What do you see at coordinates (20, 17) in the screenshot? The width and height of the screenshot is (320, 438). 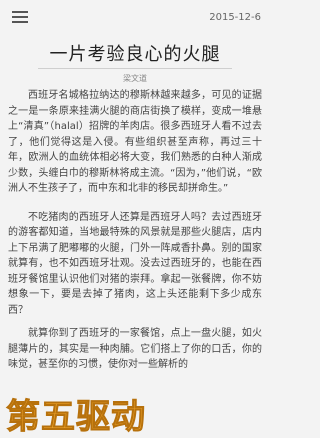 I see `hamburger-menu-icon` at bounding box center [20, 17].